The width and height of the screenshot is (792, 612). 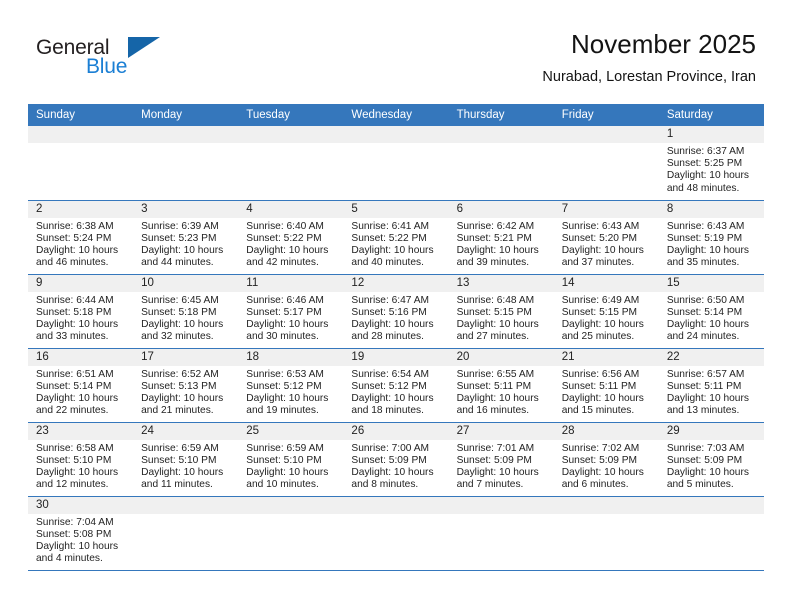 I want to click on weekday-header-tuesday: Tuesday, so click(x=291, y=115).